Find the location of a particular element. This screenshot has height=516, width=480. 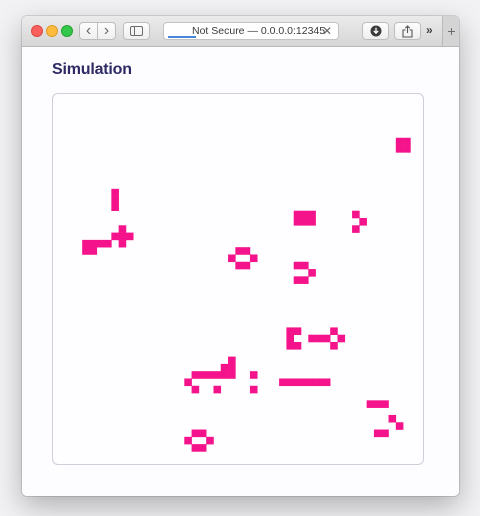

back-button: ‹ is located at coordinates (88, 31).